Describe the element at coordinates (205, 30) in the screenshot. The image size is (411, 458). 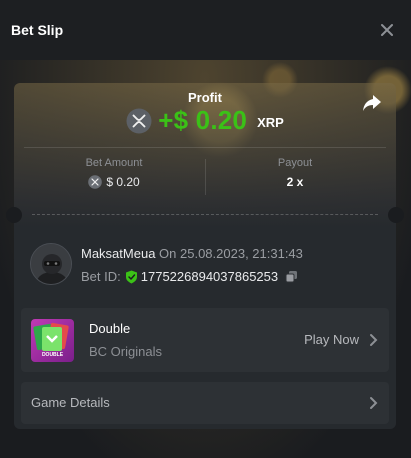
I see `bet-slip-header: Bet Slip` at that location.